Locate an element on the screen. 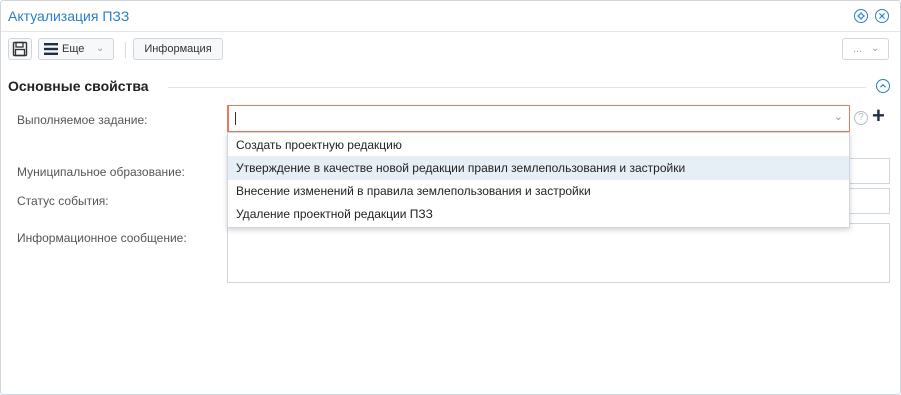  more-menu-button: Еще ⌄ is located at coordinates (76, 49).